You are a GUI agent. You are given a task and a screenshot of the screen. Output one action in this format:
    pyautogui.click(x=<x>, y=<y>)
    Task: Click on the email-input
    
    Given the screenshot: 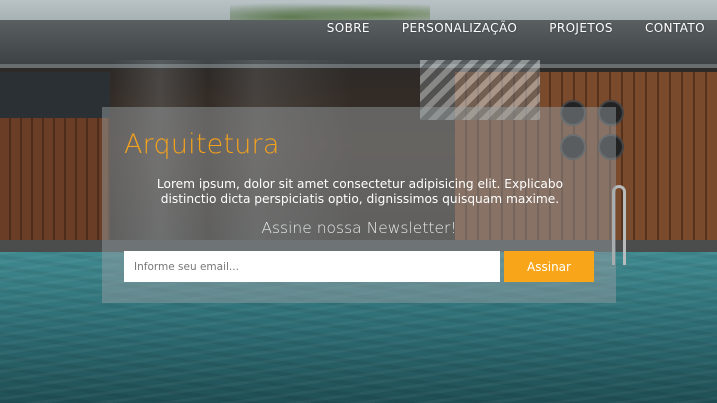 What is the action you would take?
    pyautogui.click(x=312, y=266)
    